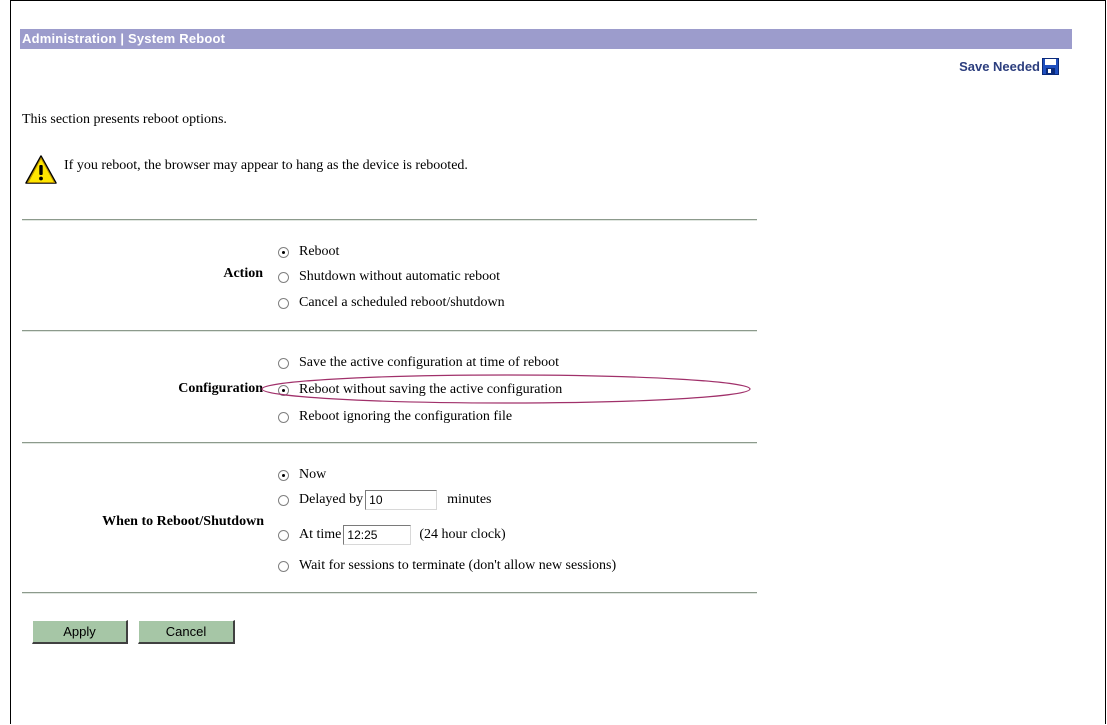  What do you see at coordinates (406, 416) in the screenshot?
I see `option-label: Reboot ignoring the configuration file` at bounding box center [406, 416].